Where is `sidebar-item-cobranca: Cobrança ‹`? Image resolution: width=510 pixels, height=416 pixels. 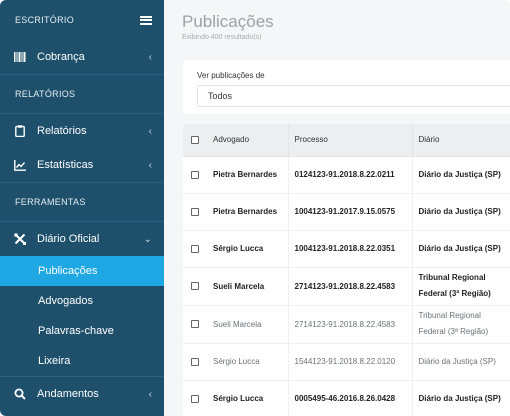
sidebar-item-cobranca: Cobrança ‹ is located at coordinates (82, 57).